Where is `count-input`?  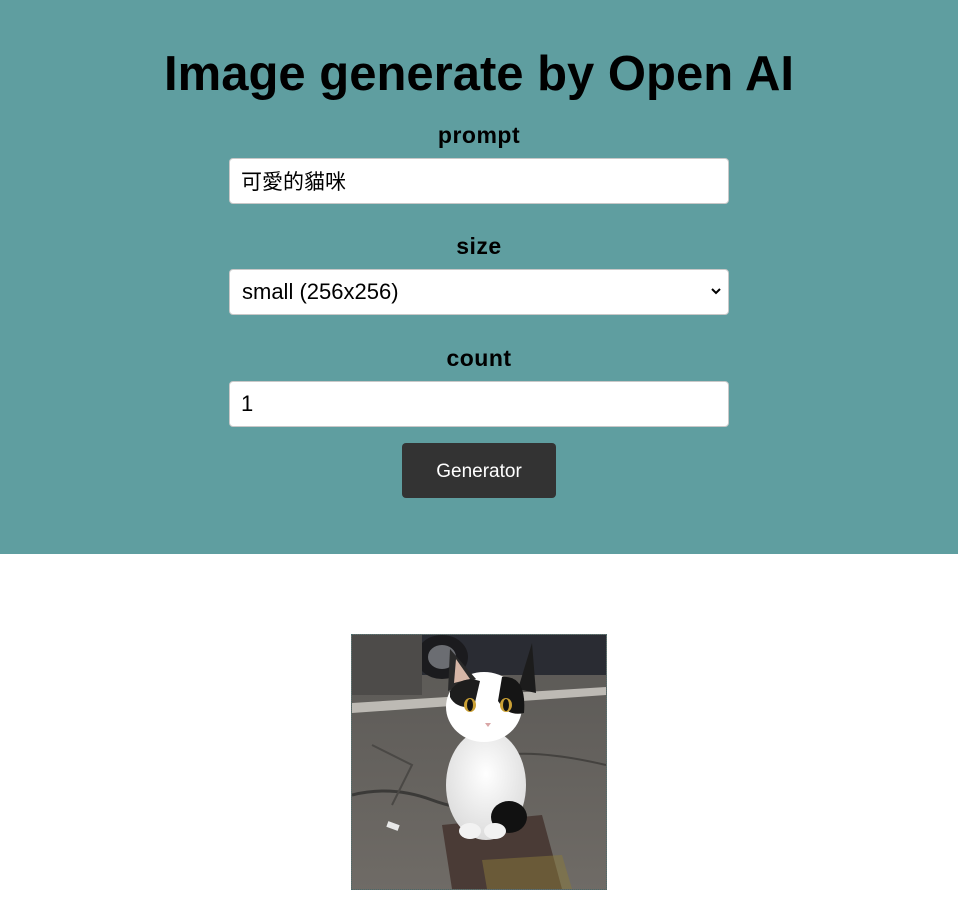
count-input is located at coordinates (479, 404).